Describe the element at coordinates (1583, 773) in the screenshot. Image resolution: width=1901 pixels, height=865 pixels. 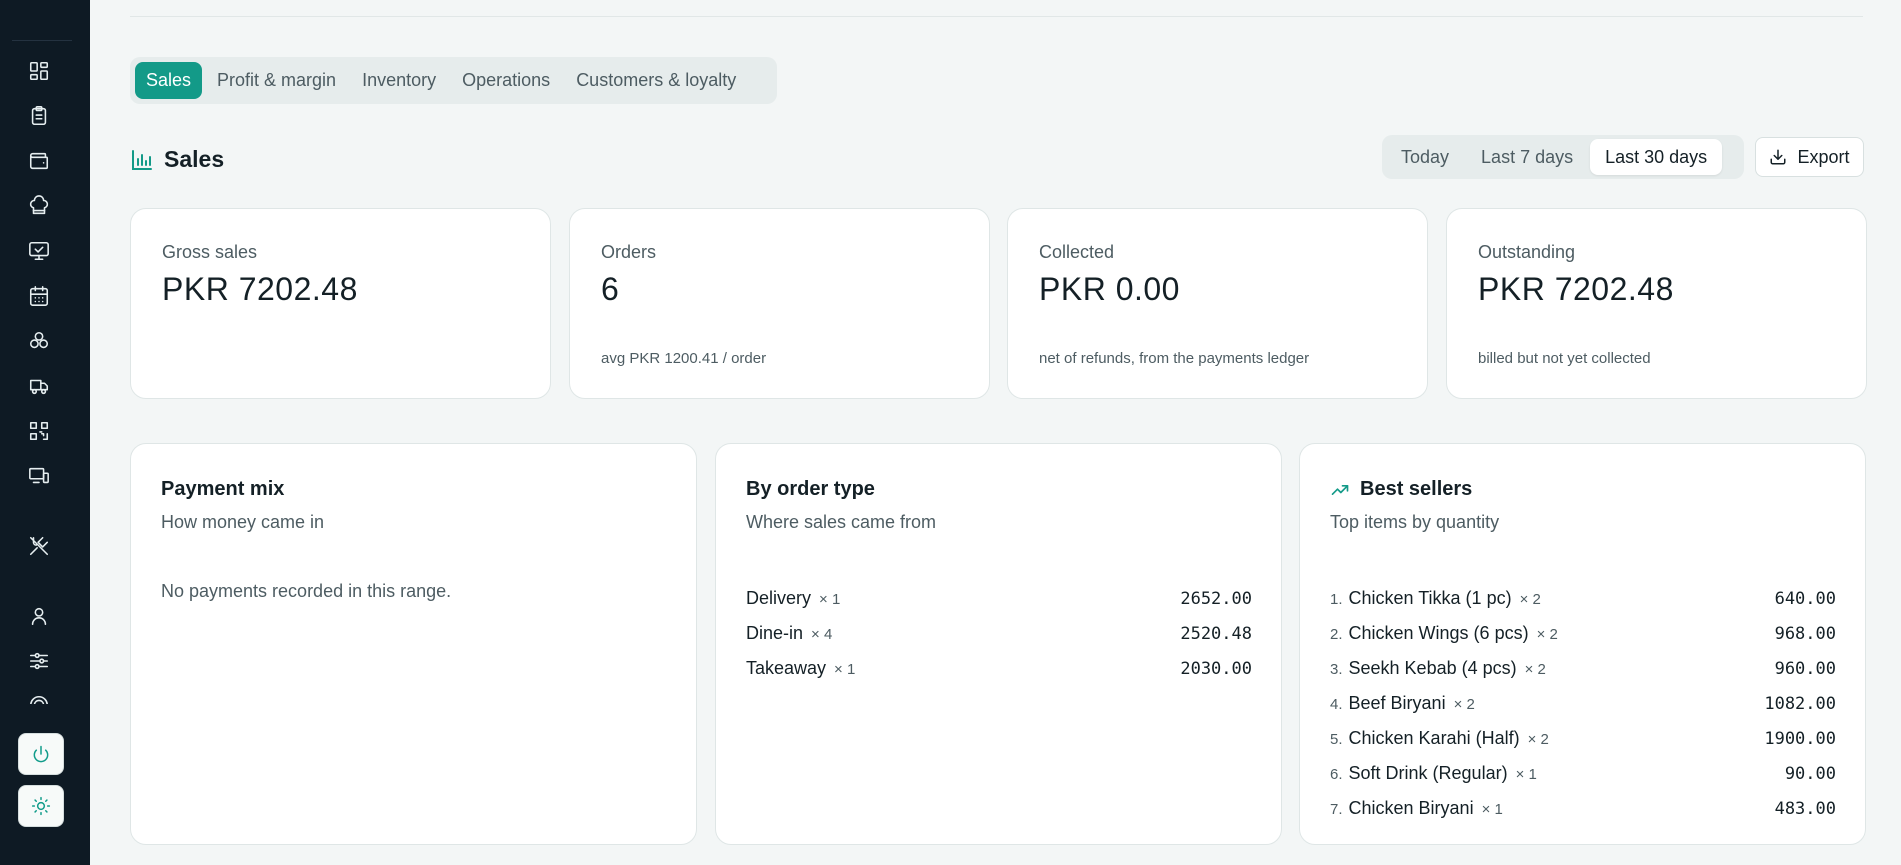
I see `list-item: 6. Soft Drink (Regular) × 1 90.00` at that location.